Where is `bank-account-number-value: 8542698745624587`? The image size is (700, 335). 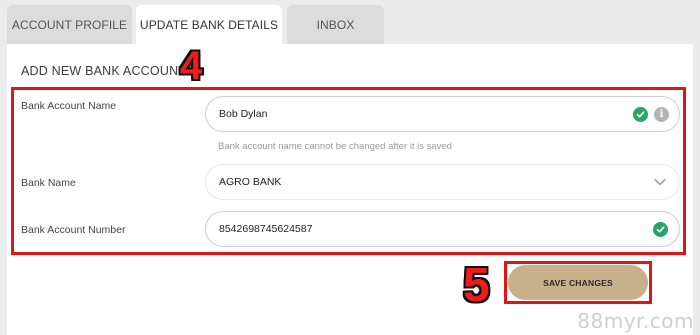 bank-account-number-value: 8542698745624587 is located at coordinates (266, 229).